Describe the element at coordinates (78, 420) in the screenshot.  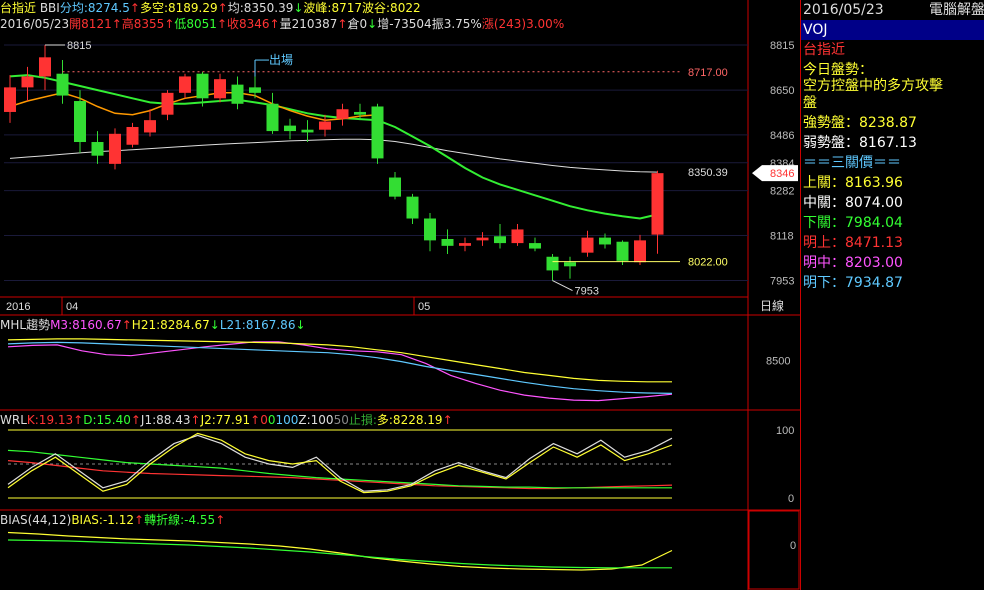
I see `WRL-label-2: ↑` at that location.